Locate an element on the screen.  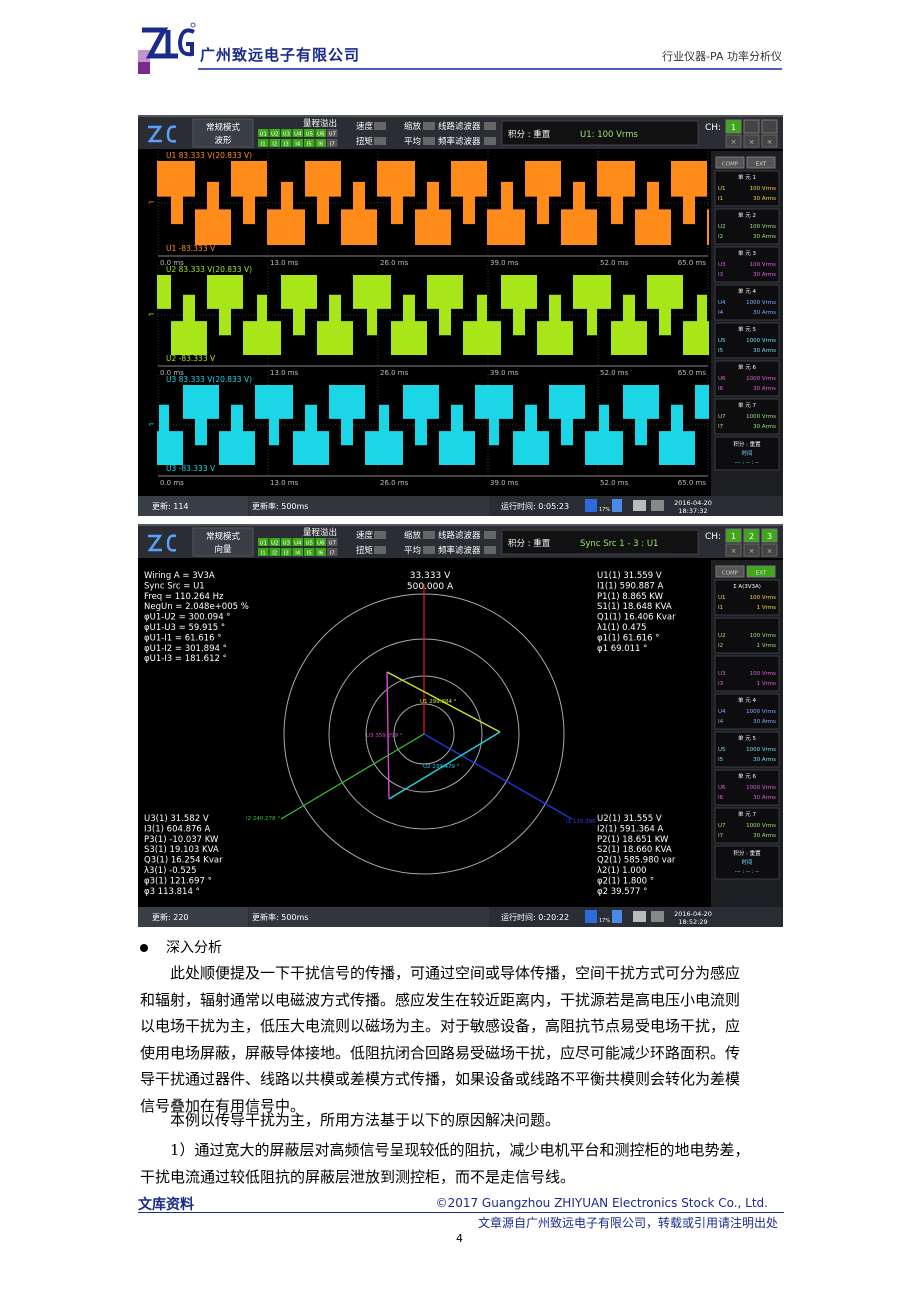
unit-current-channel: I3 is located at coordinates (721, 275).